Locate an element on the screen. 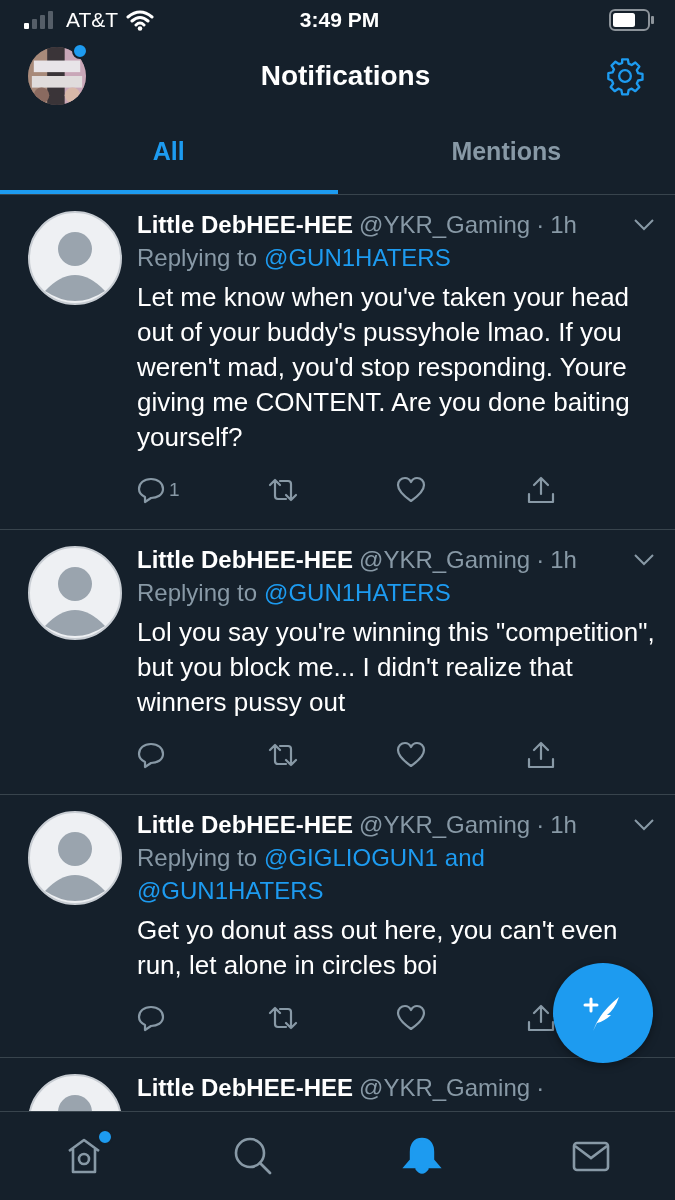  tab: All is located at coordinates (169, 153).